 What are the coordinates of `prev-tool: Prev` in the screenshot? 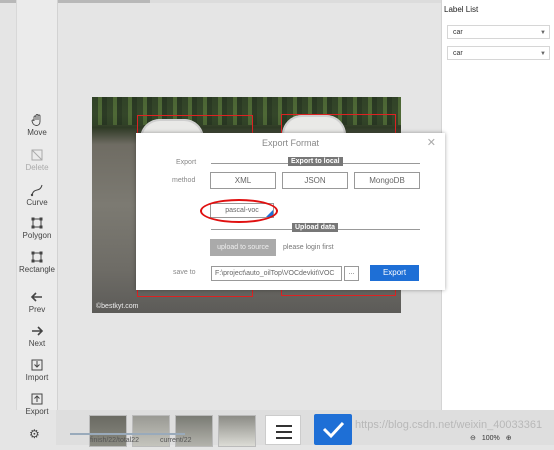 It's located at (37, 302).